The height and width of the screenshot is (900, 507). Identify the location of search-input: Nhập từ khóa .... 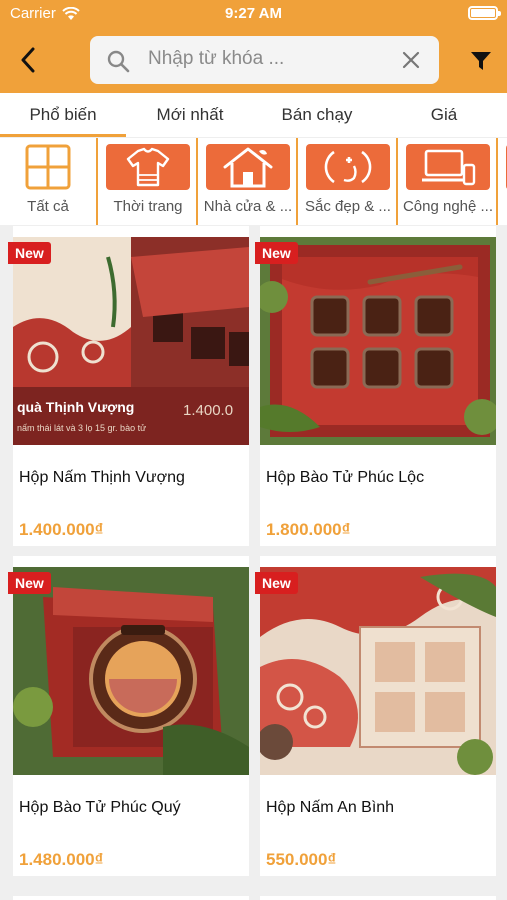
(264, 60).